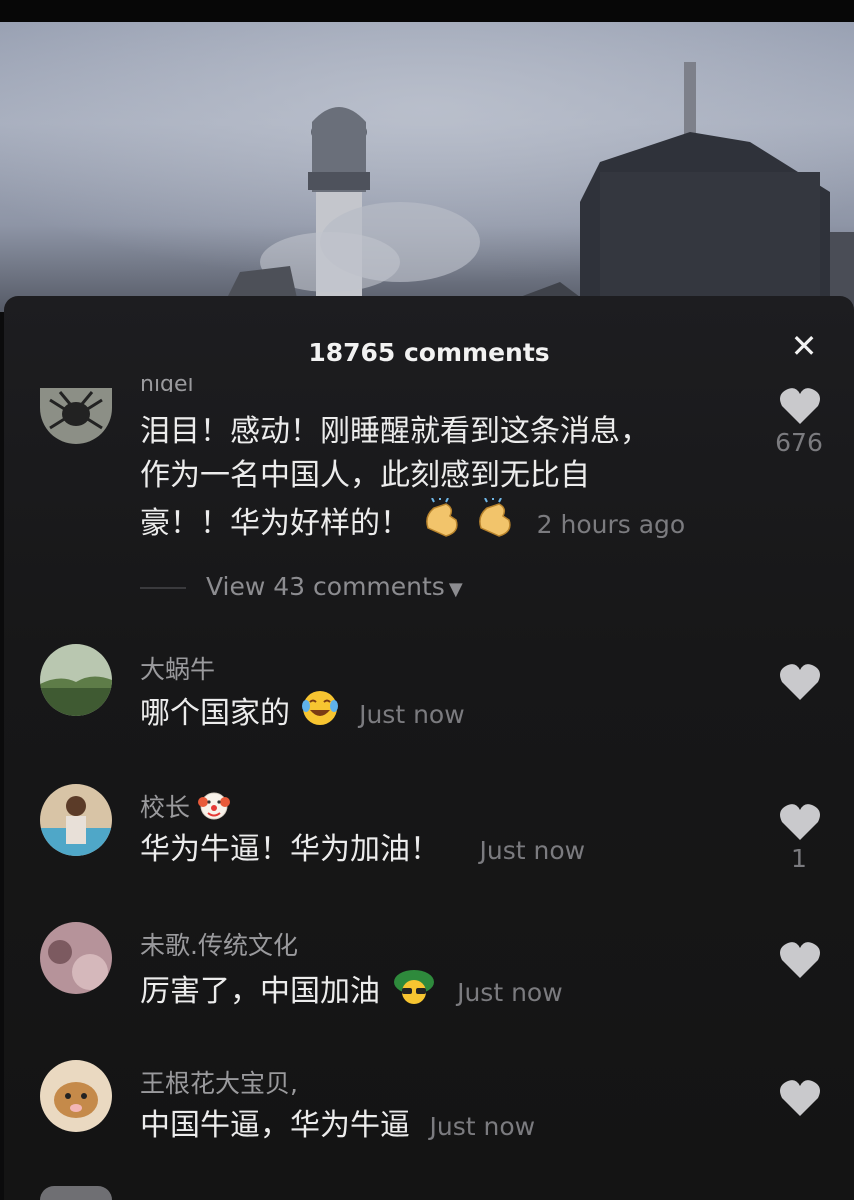 Image resolution: width=854 pixels, height=1200 pixels. What do you see at coordinates (177, 668) in the screenshot?
I see `comment-username: 大蜗牛` at bounding box center [177, 668].